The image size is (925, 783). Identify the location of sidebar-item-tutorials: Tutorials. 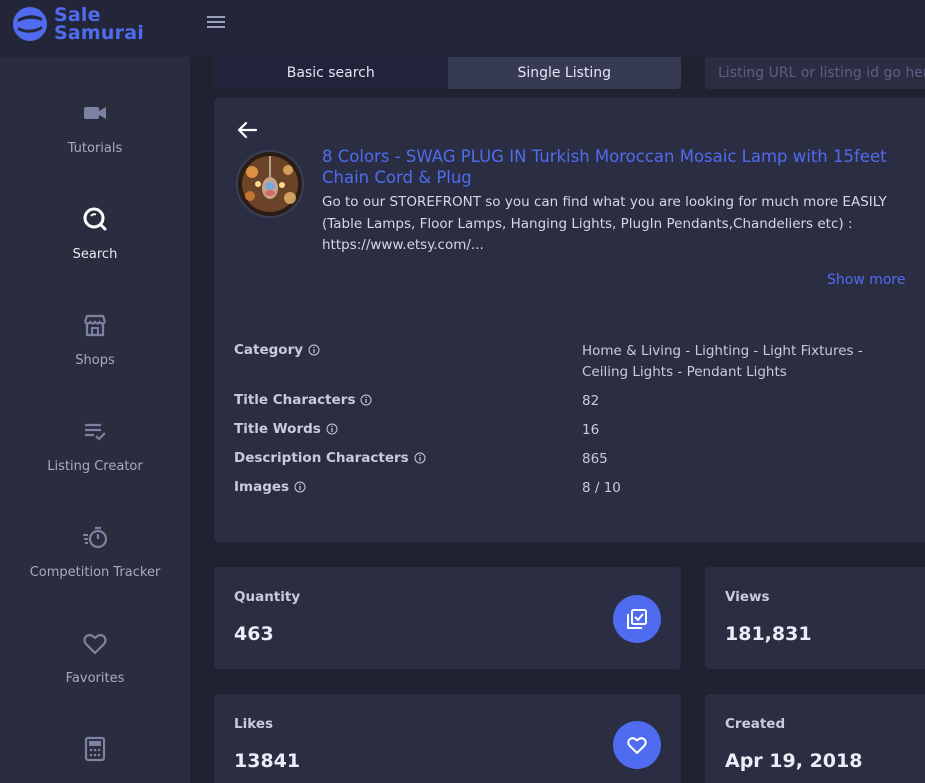
(95, 110).